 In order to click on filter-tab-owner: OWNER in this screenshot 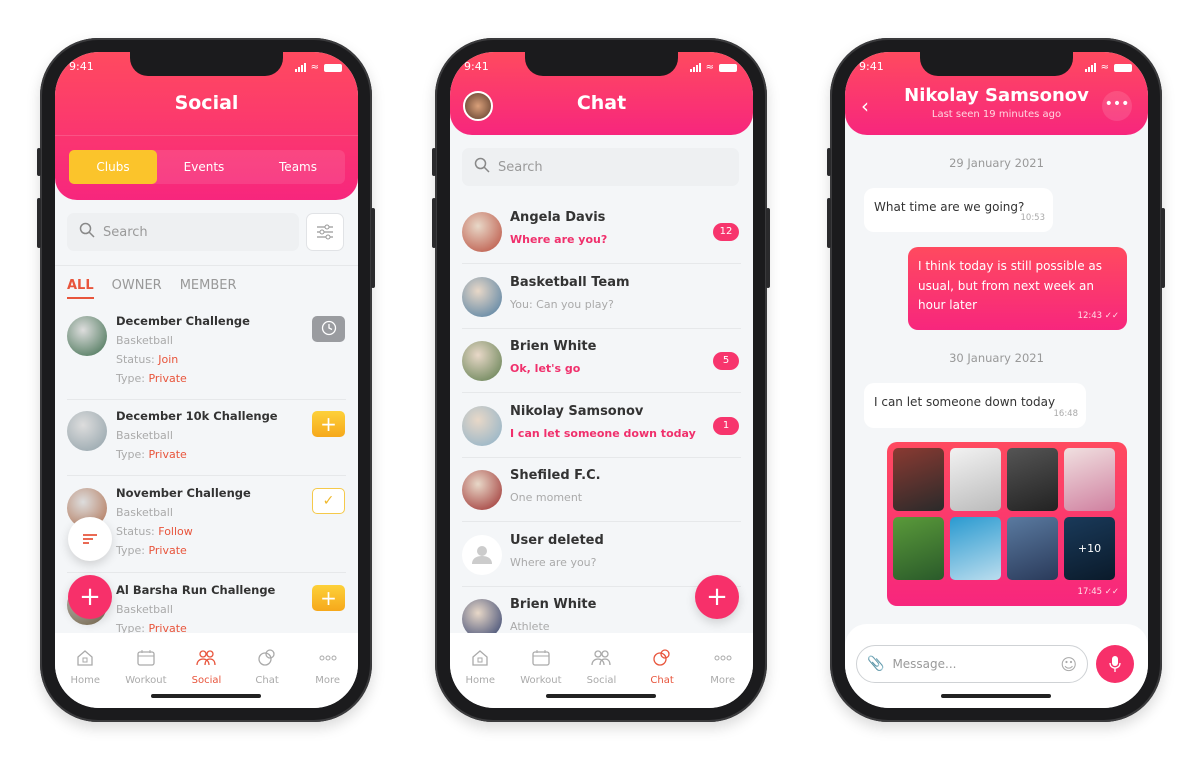, I will do `click(137, 288)`.